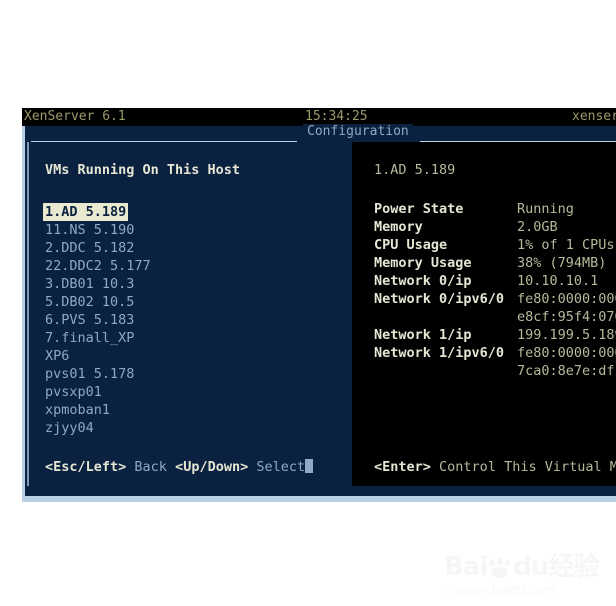 The width and height of the screenshot is (616, 606). What do you see at coordinates (281, 467) in the screenshot?
I see `key-binding-description: Select` at bounding box center [281, 467].